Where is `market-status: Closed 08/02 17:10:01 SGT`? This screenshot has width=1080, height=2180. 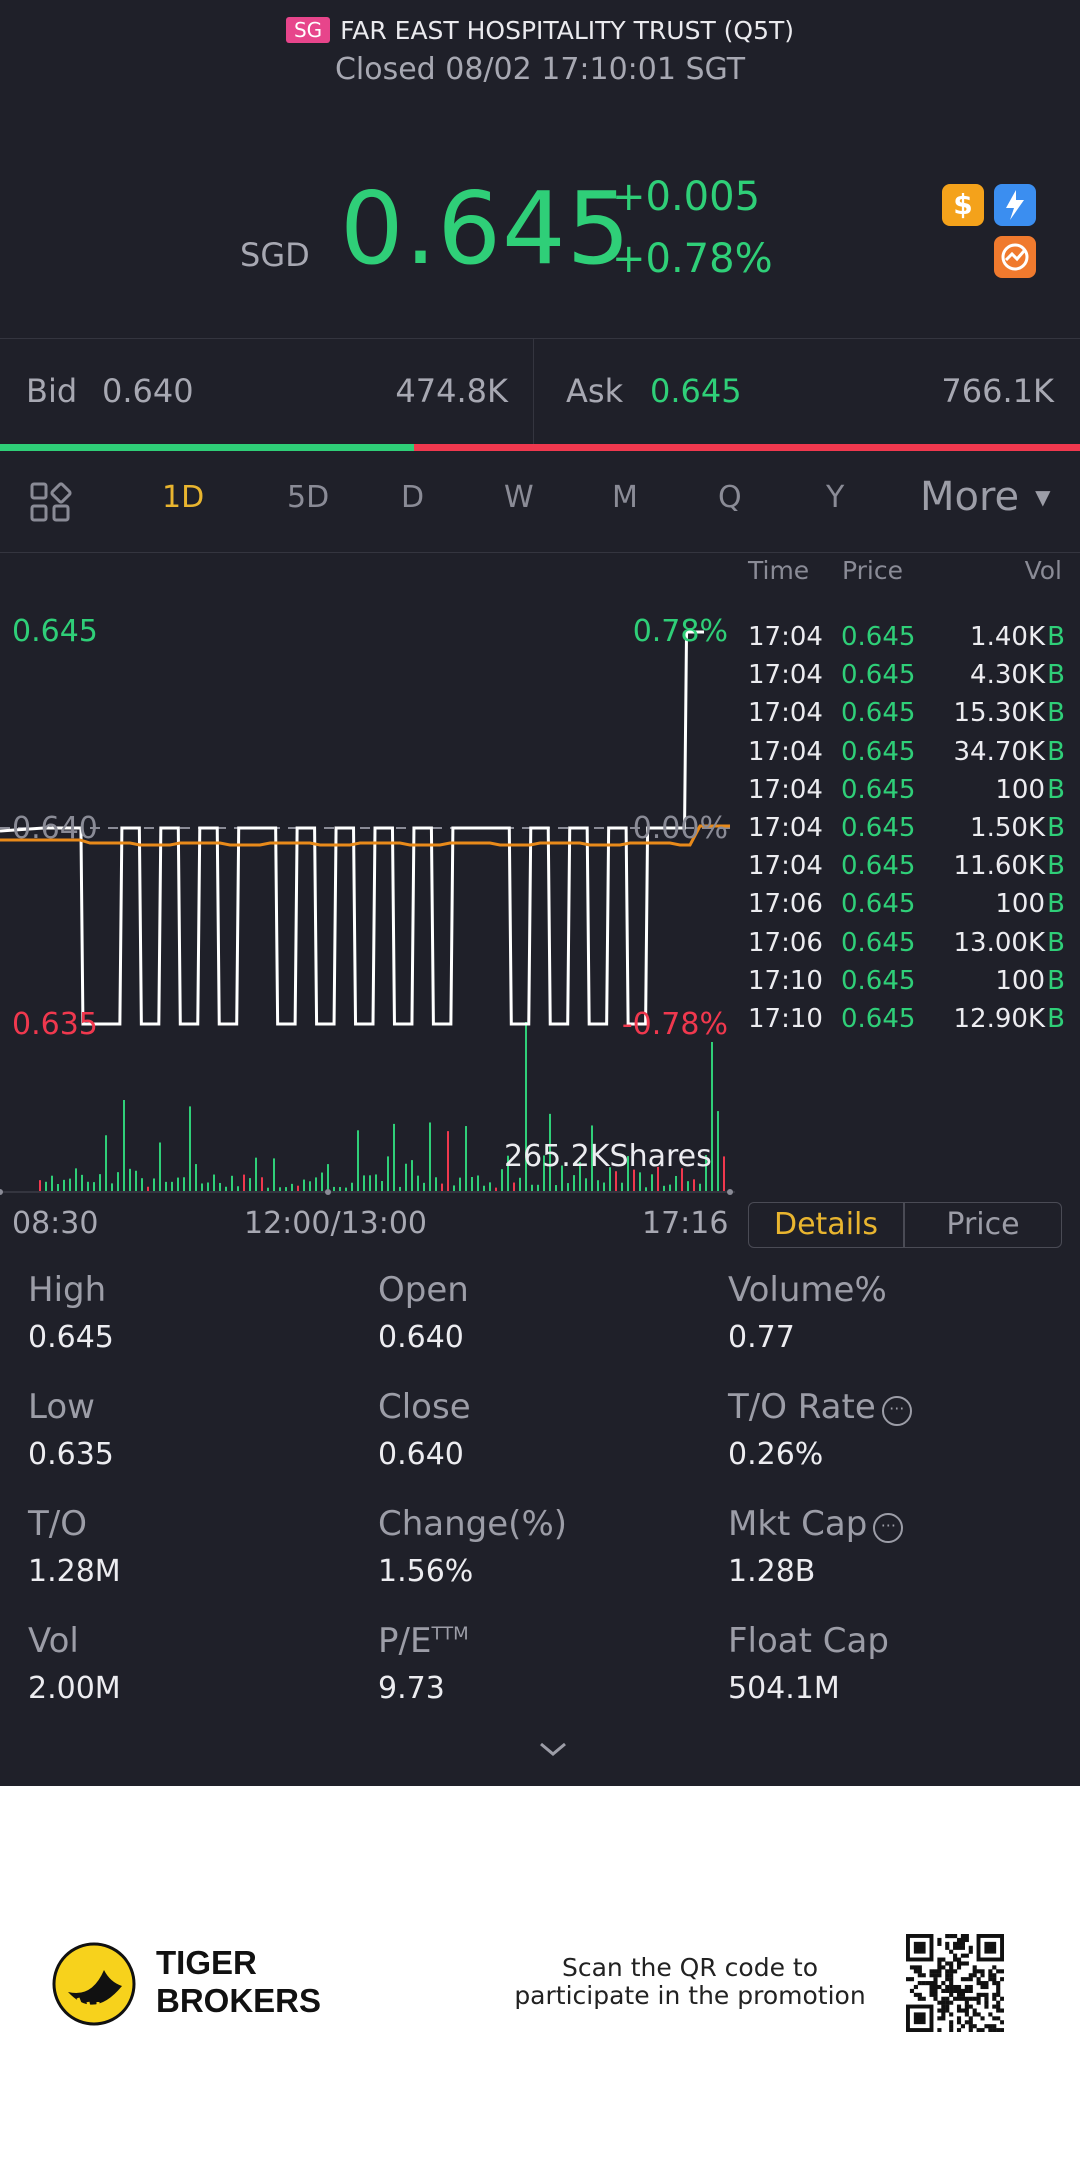 market-status: Closed 08/02 17:10:01 SGT is located at coordinates (540, 69).